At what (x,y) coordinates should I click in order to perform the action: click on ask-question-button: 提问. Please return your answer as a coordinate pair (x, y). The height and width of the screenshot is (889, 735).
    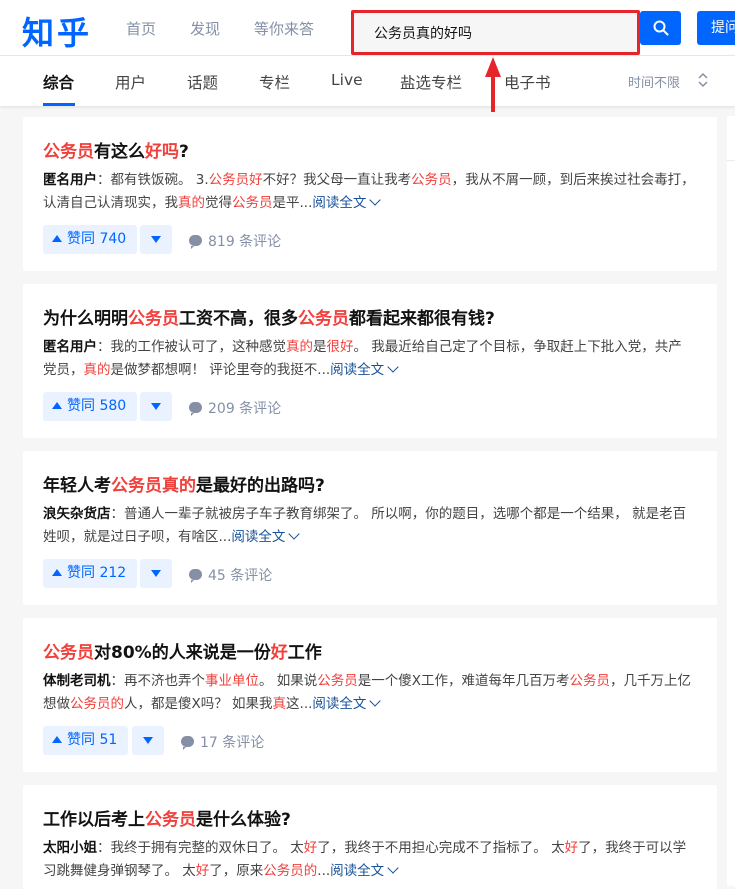
    Looking at the image, I should click on (716, 28).